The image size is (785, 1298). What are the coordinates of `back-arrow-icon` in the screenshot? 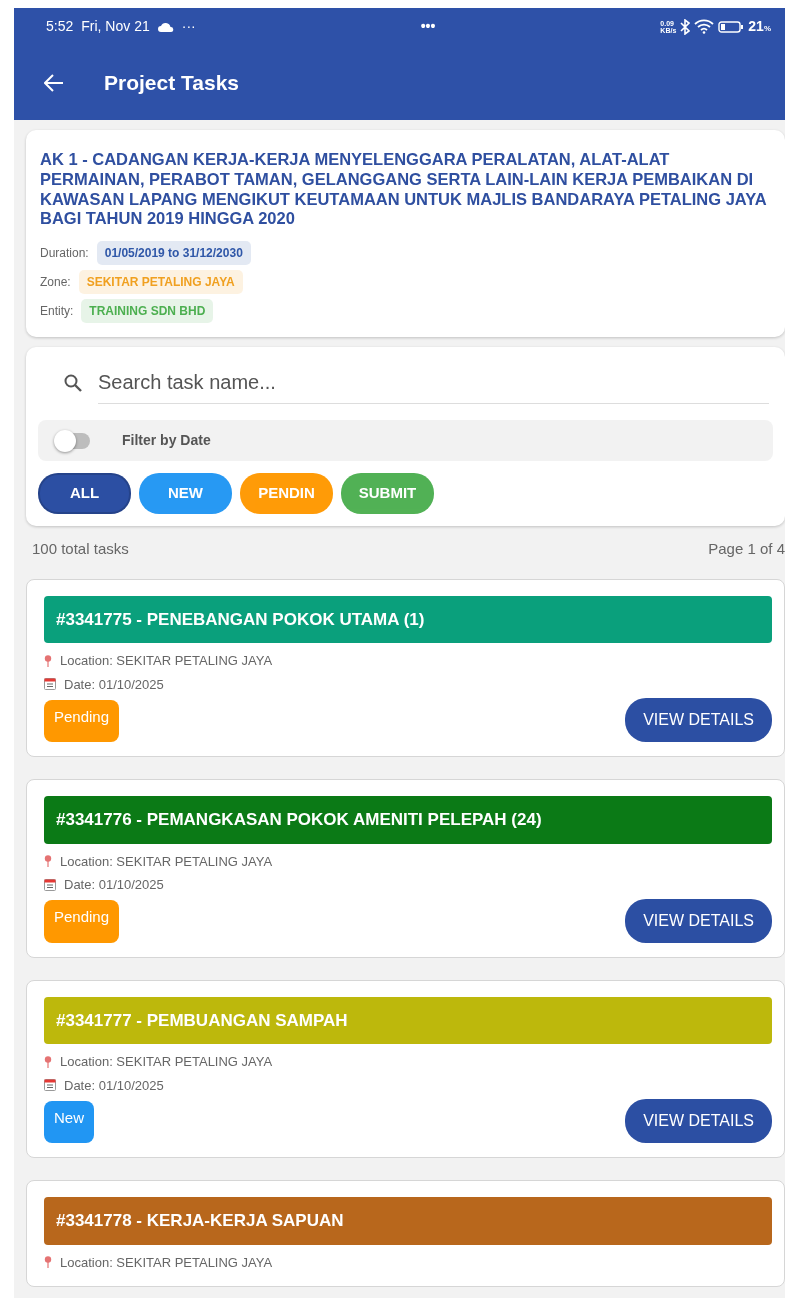 It's located at (54, 82).